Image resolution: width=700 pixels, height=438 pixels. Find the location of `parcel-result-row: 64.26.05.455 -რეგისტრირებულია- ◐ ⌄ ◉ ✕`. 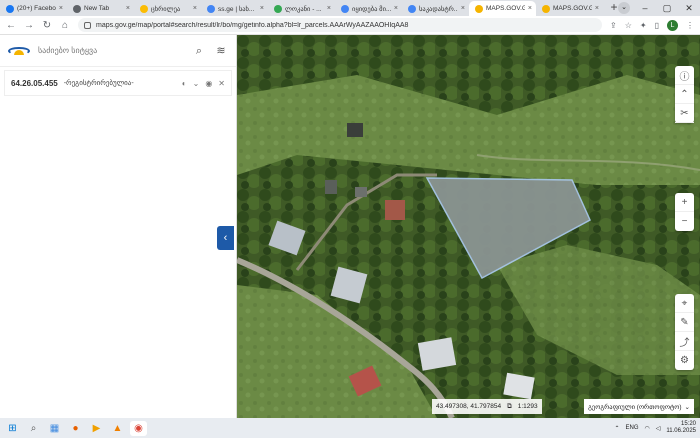

parcel-result-row: 64.26.05.455 -რეგისტრირებულია- ◐ ⌄ ◉ ✕ is located at coordinates (118, 83).